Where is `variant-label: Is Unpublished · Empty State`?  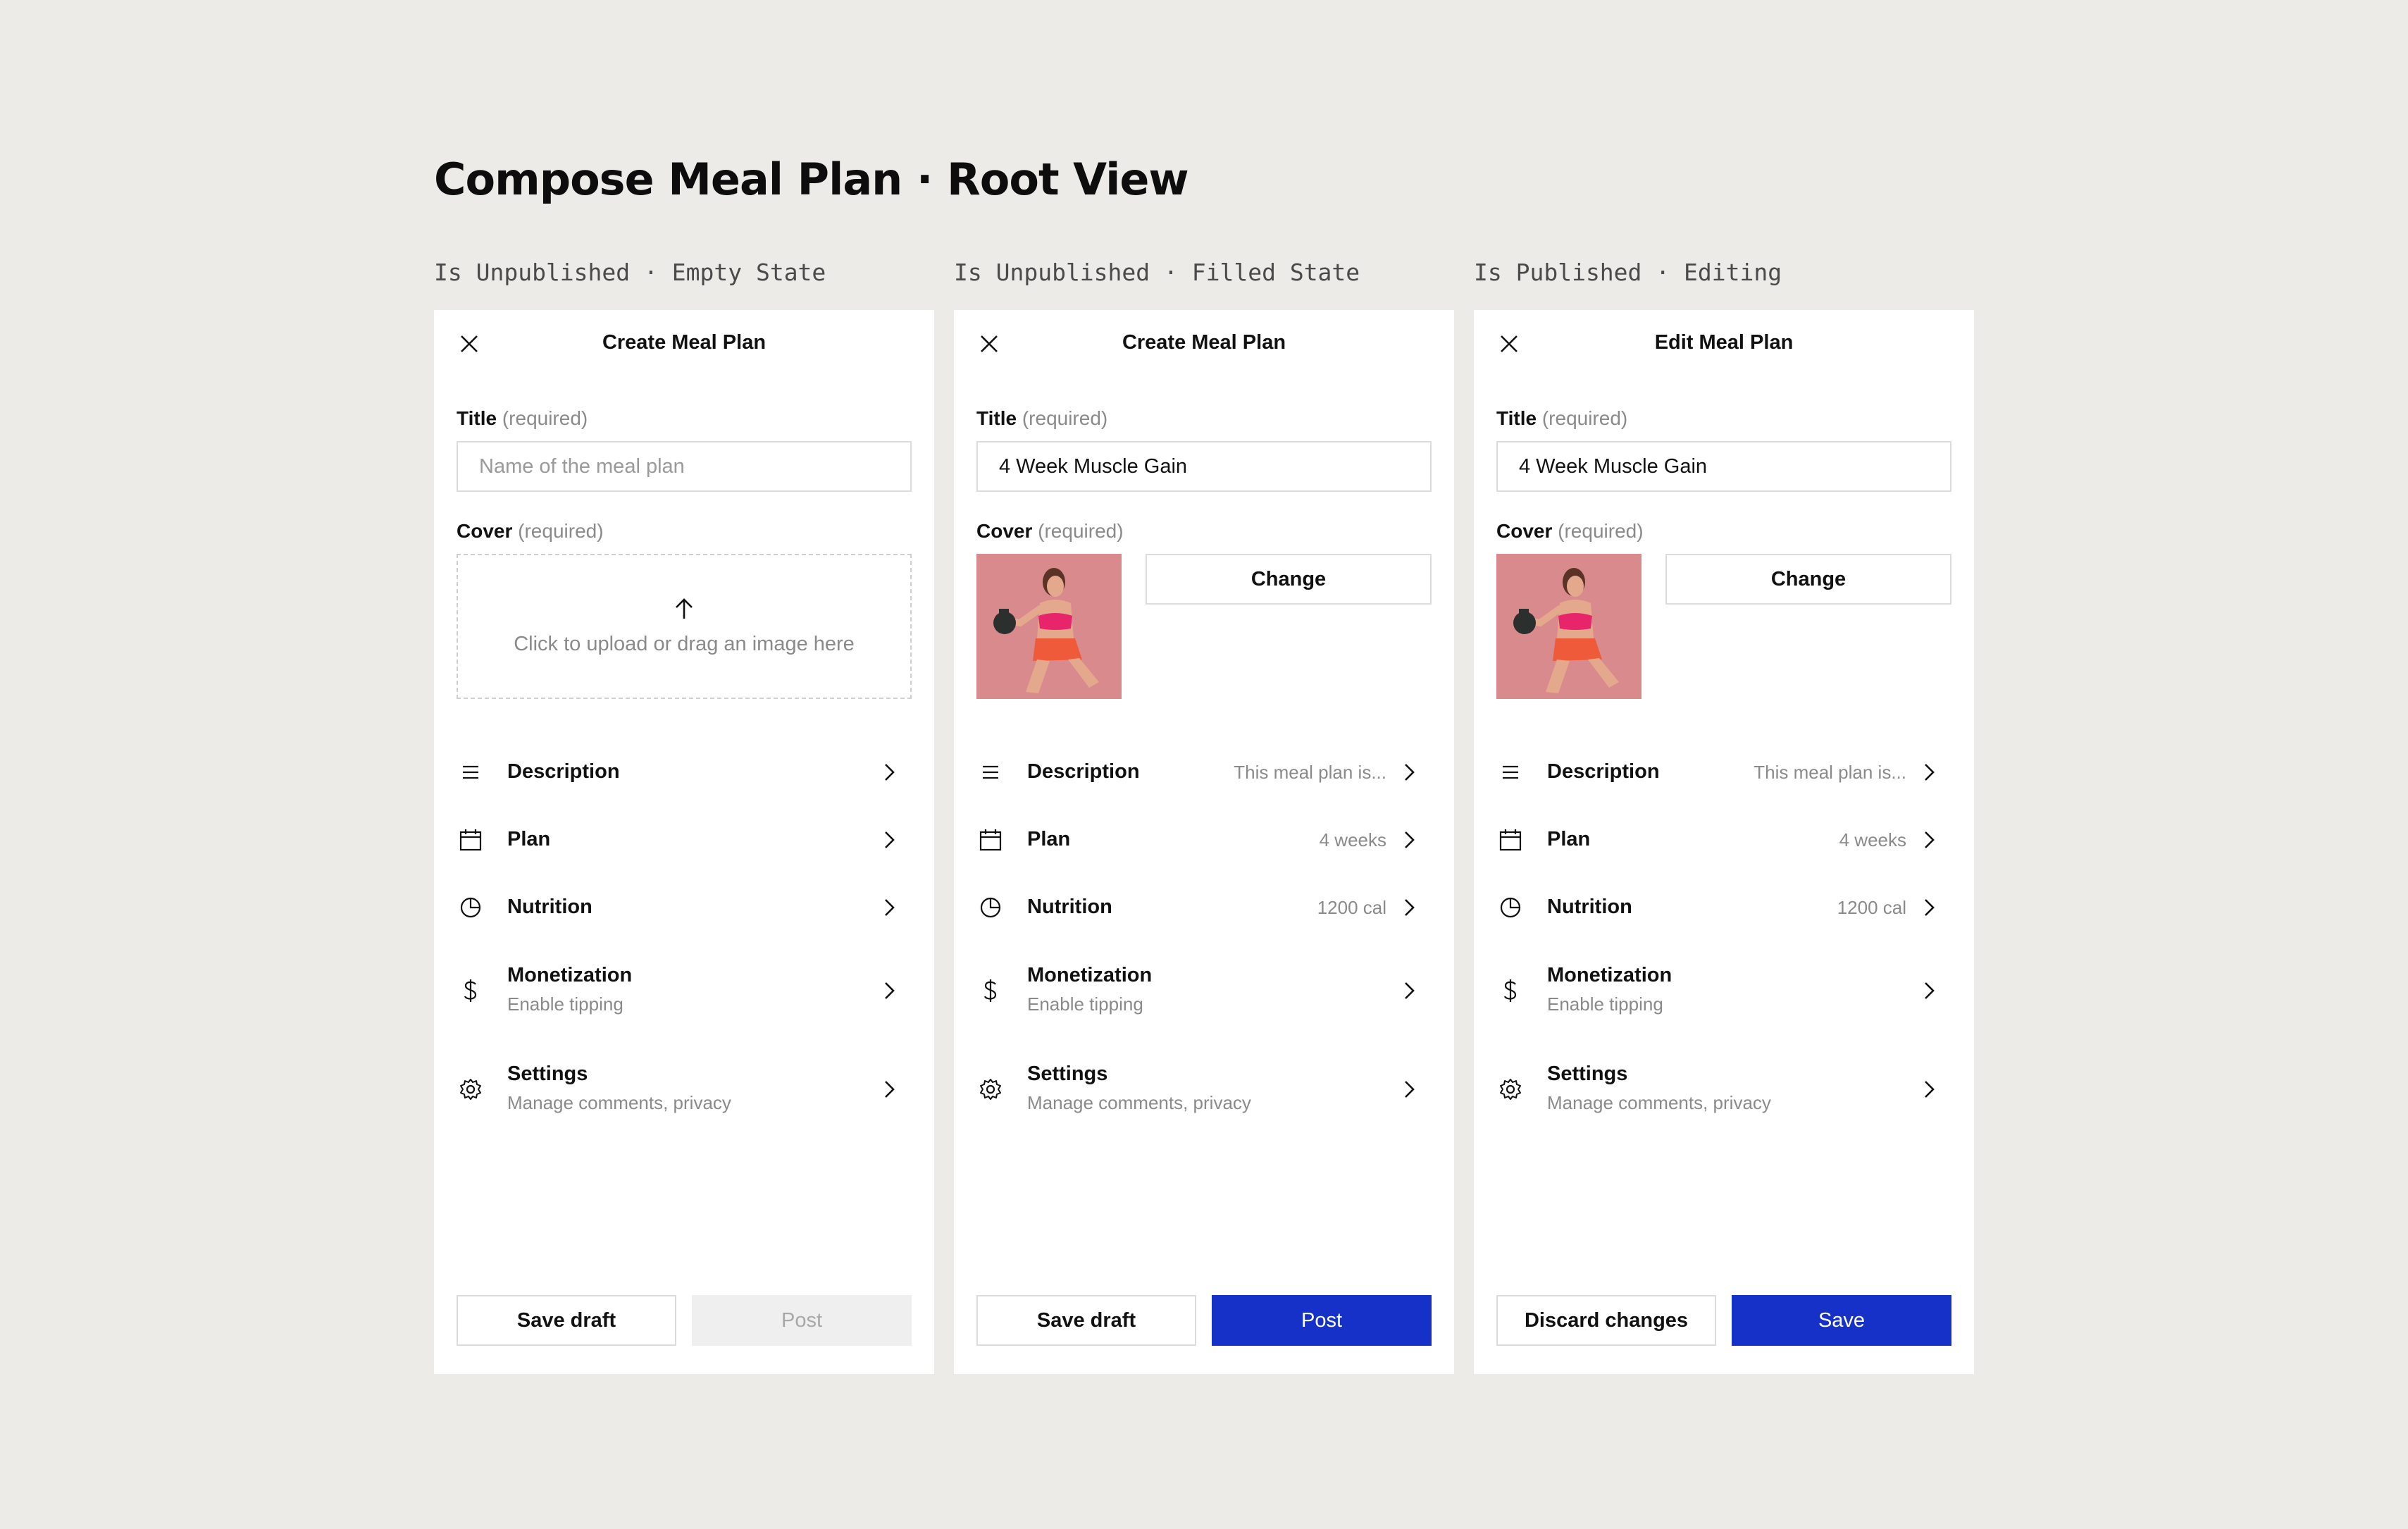
variant-label: Is Unpublished · Empty State is located at coordinates (630, 272).